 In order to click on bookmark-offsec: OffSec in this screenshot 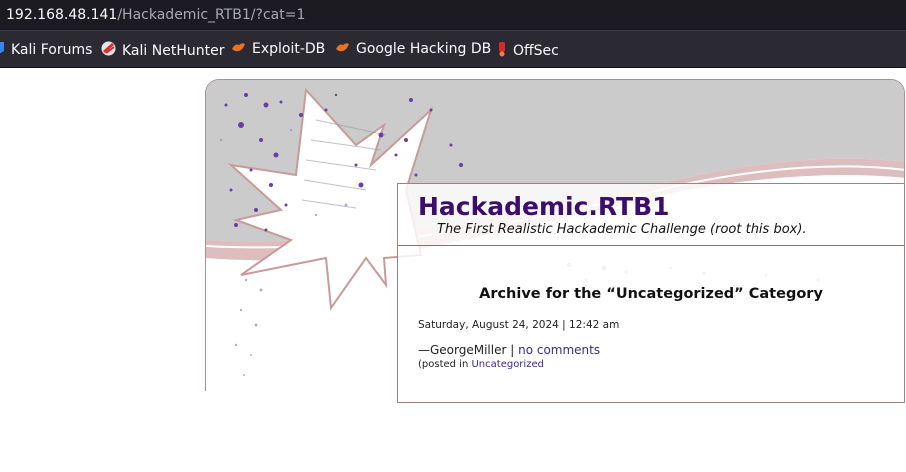, I will do `click(528, 51)`.